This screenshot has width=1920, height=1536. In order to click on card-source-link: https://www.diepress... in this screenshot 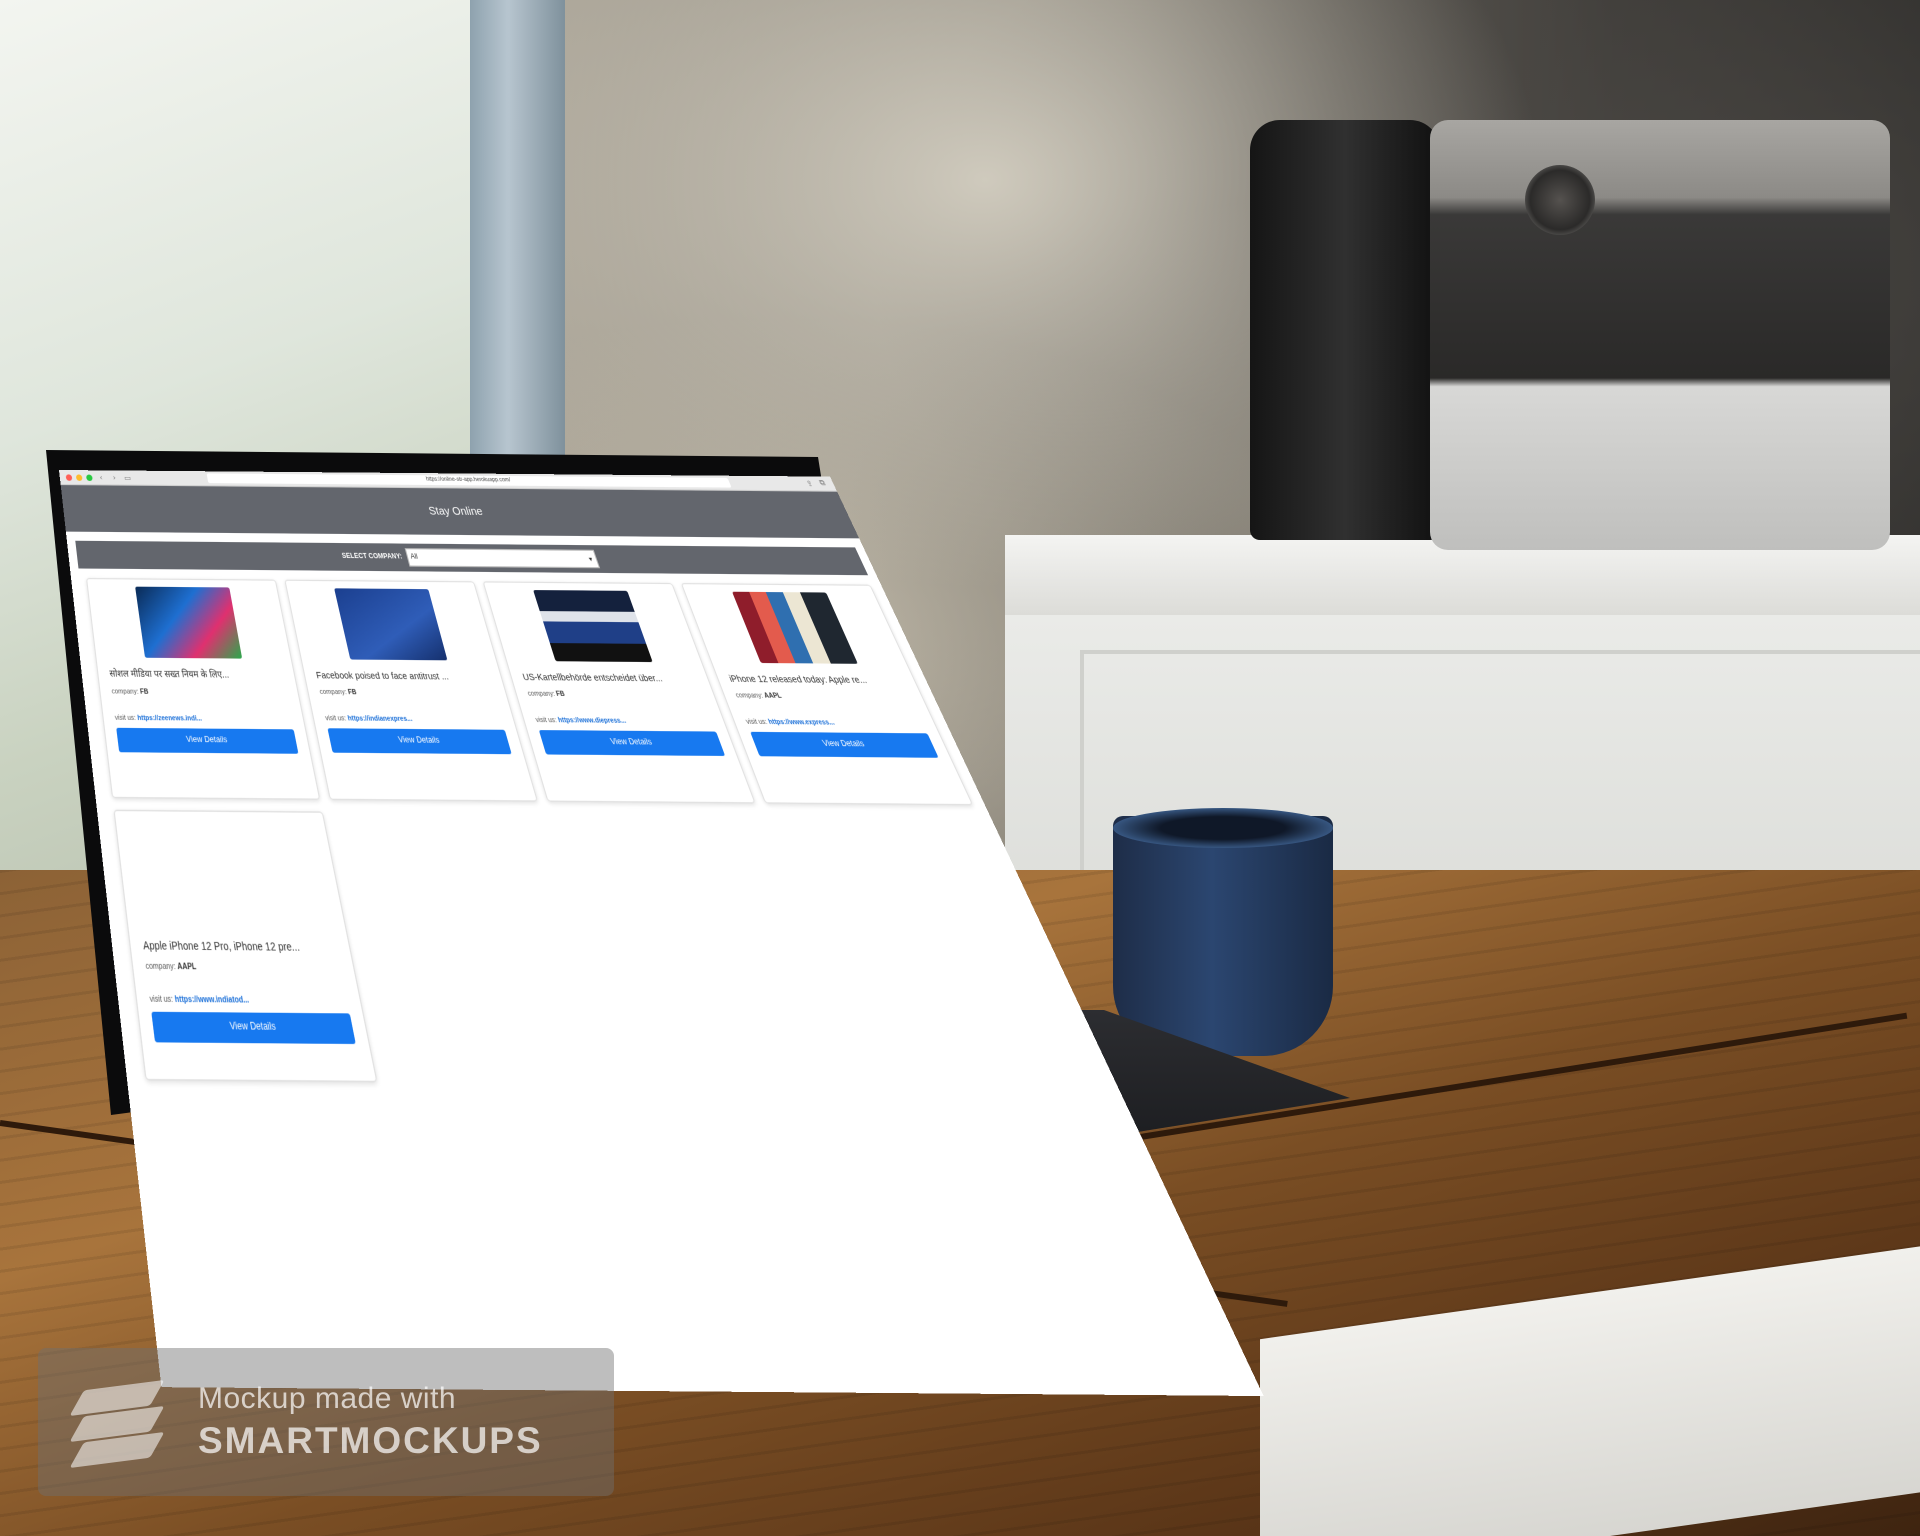, I will do `click(592, 721)`.